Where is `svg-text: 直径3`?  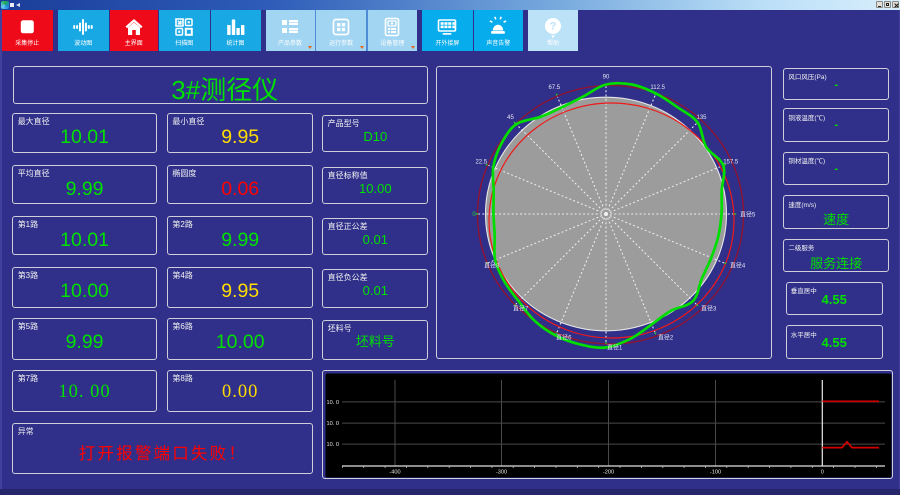 svg-text: 直径3 is located at coordinates (709, 309).